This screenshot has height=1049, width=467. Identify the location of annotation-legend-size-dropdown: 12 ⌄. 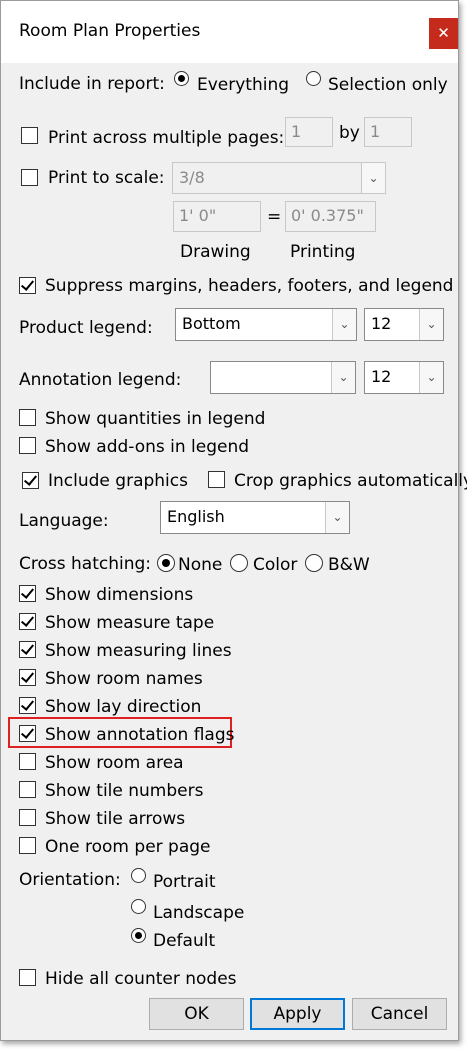
(404, 377).